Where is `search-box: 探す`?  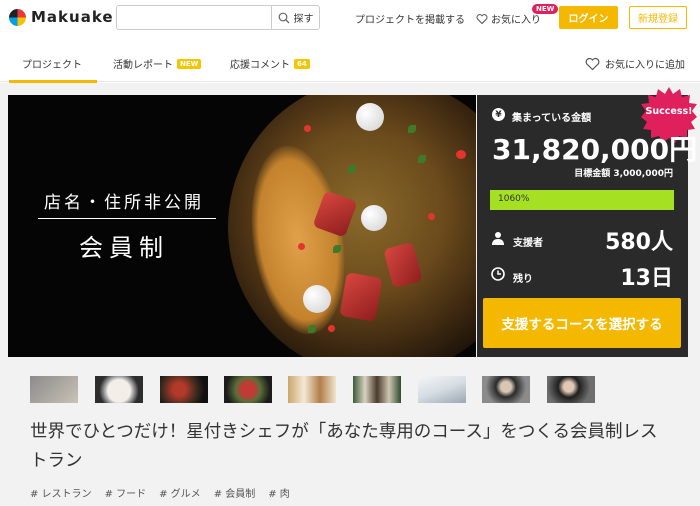 search-box: 探す is located at coordinates (218, 17).